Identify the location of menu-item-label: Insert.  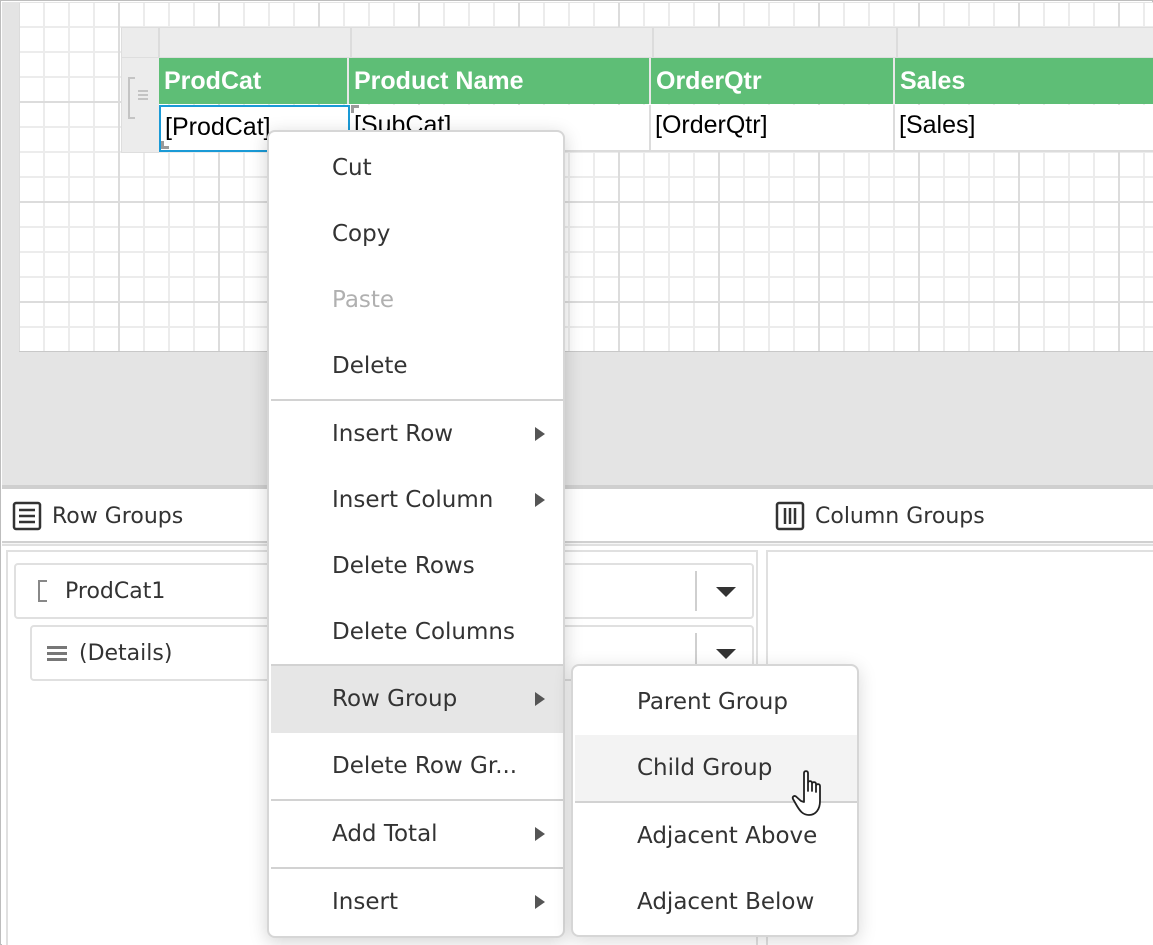
(365, 902).